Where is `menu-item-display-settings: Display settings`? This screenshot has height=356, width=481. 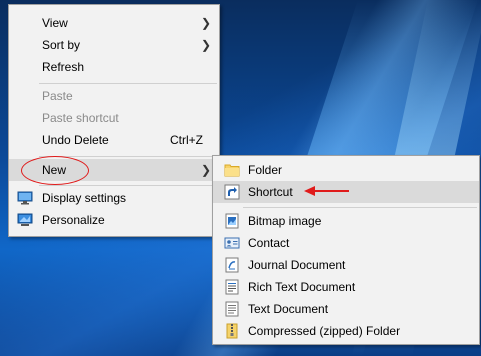 menu-item-display-settings: Display settings is located at coordinates (114, 198).